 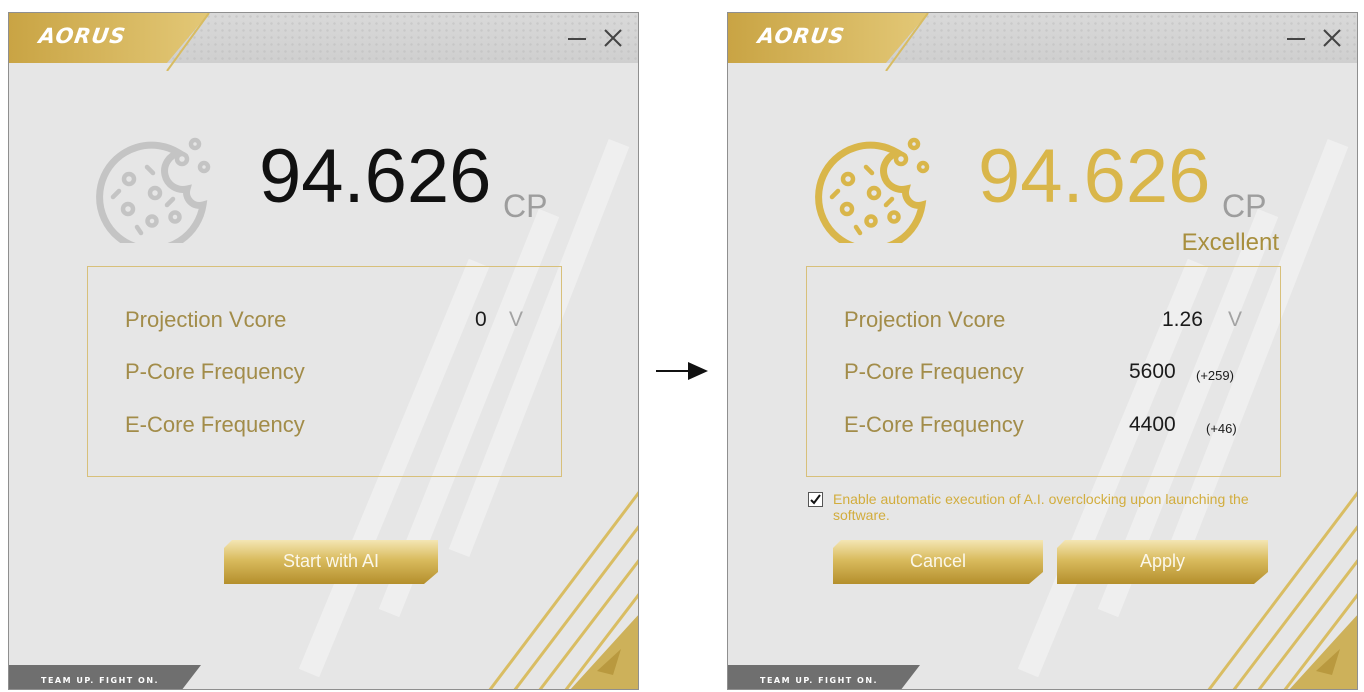 What do you see at coordinates (343, 427) in the screenshot?
I see `e-core-row: E-Core Frequency` at bounding box center [343, 427].